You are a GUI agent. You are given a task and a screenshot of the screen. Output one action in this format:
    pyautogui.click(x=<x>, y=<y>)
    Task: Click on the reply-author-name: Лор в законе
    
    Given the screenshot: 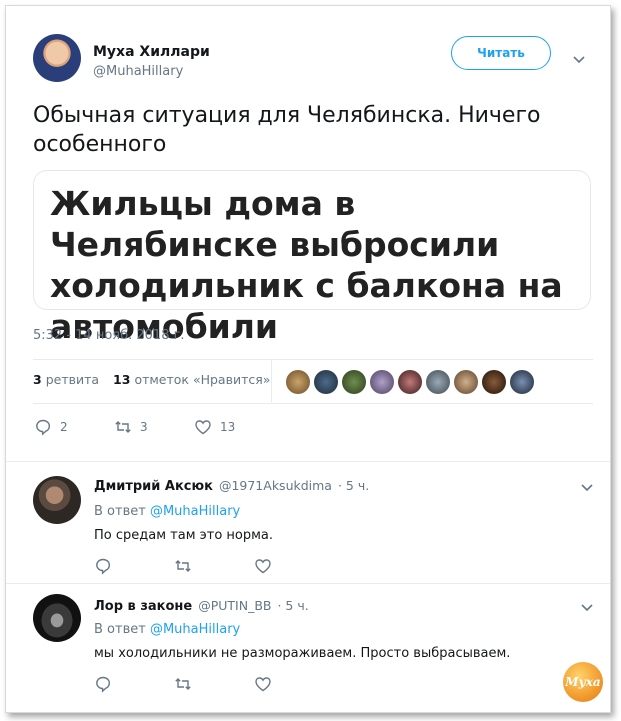 What is the action you would take?
    pyautogui.click(x=143, y=606)
    